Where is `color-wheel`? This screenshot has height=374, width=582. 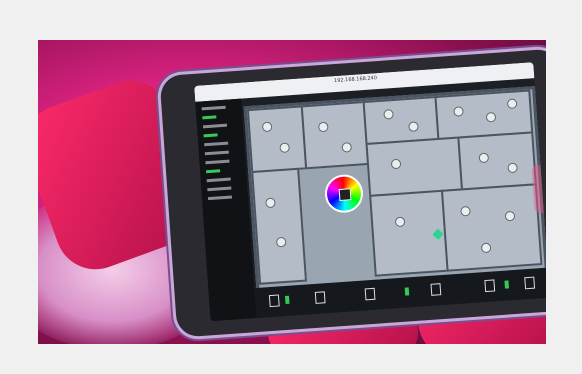 color-wheel is located at coordinates (344, 193).